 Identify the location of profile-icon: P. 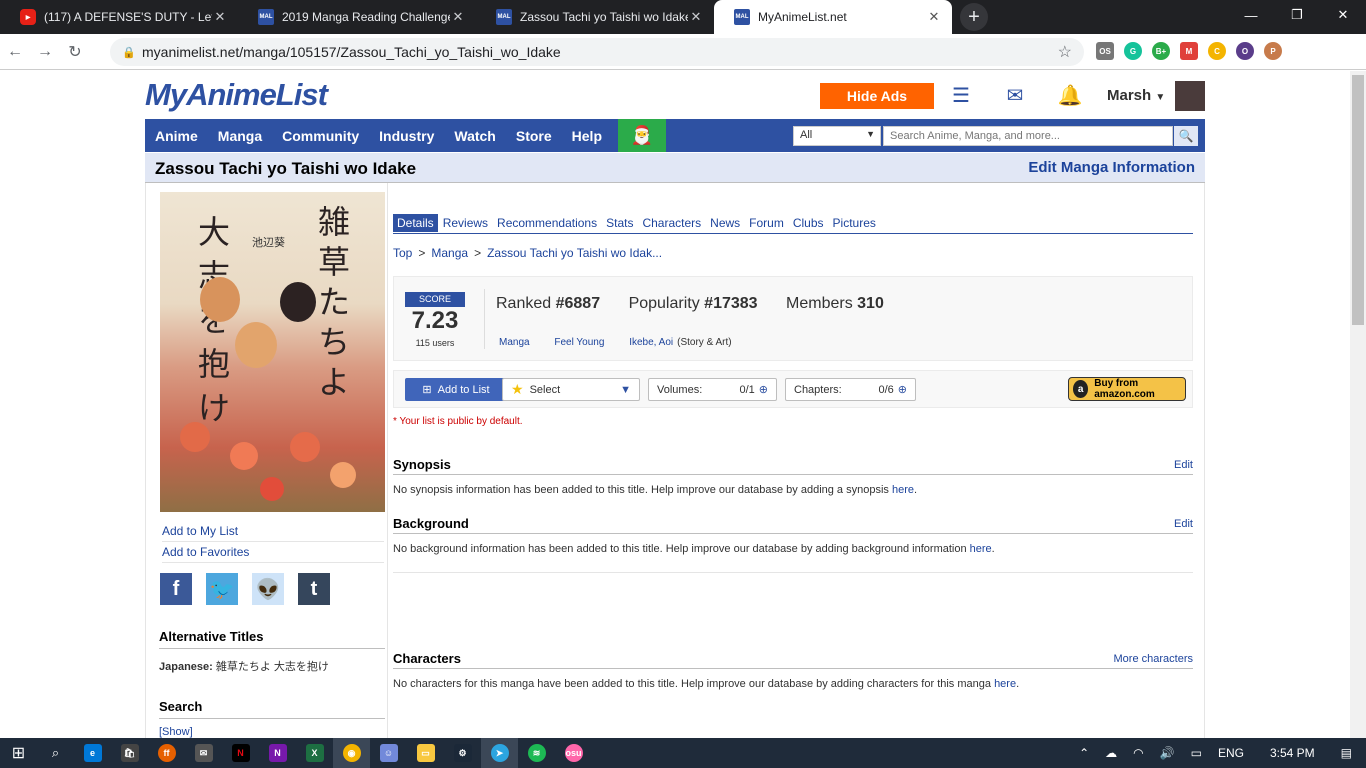
(1273, 51).